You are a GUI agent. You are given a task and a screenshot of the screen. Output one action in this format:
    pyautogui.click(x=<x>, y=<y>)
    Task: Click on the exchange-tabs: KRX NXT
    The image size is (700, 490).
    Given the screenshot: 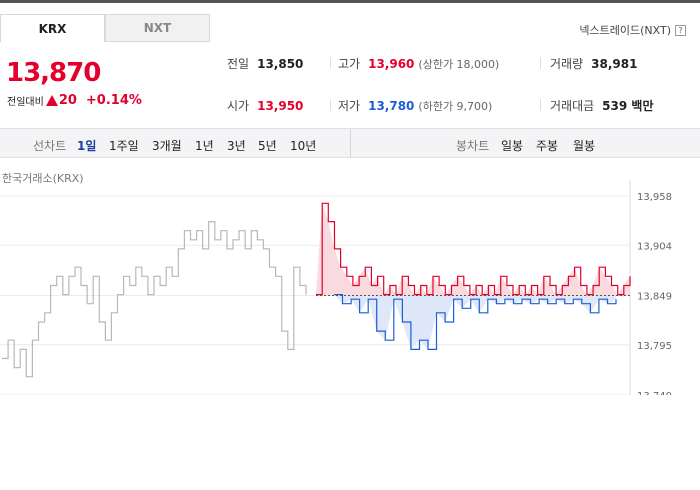 What is the action you would take?
    pyautogui.click(x=105, y=28)
    